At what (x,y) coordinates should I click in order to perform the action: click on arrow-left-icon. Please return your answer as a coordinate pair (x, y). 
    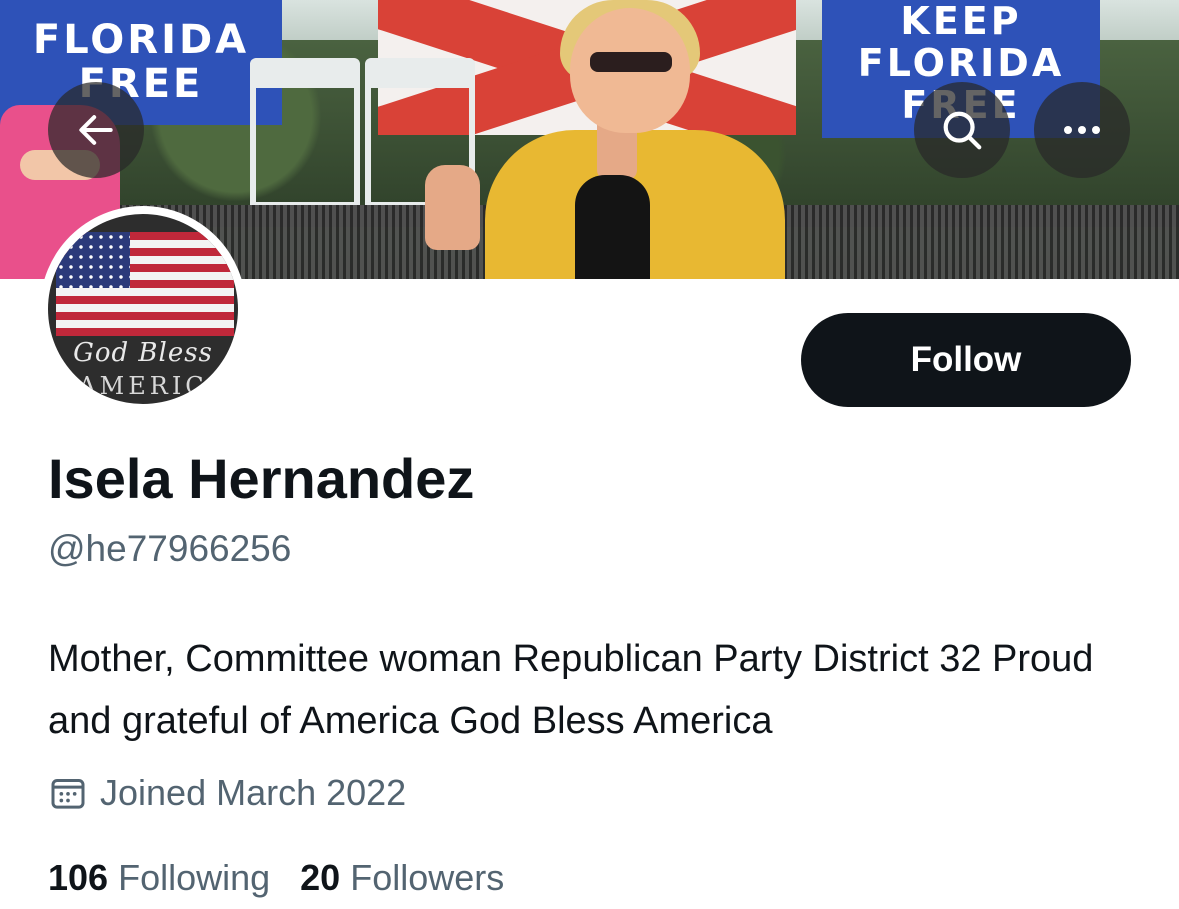
    Looking at the image, I should click on (96, 130).